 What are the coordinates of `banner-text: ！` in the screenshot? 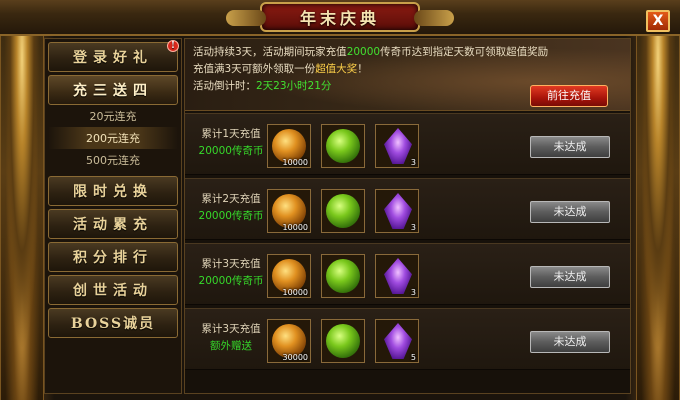 It's located at (362, 69).